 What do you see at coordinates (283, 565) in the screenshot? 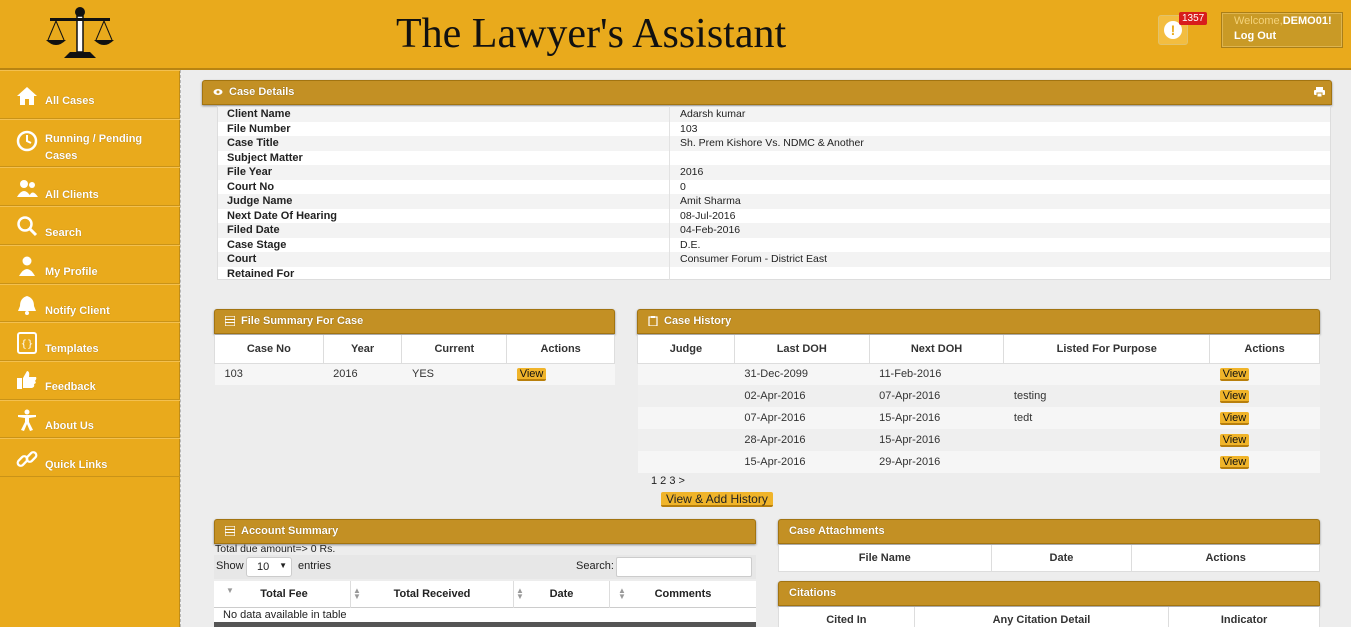
I see `caret-down-icon: ▼` at bounding box center [283, 565].